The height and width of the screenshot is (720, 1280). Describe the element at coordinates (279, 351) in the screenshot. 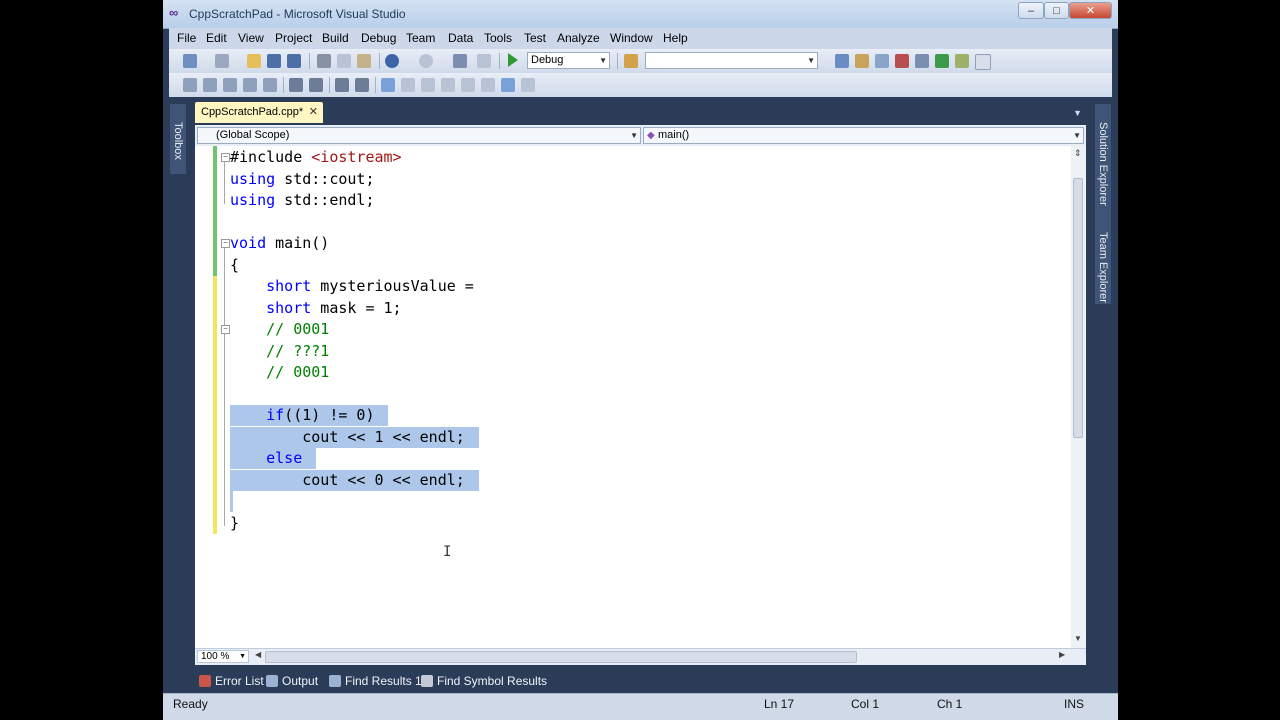

I see `code-line: // ???1` at that location.